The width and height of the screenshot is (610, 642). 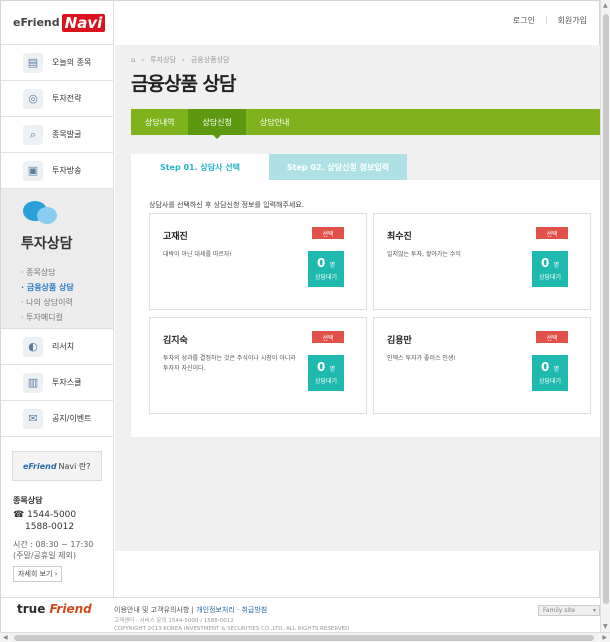 What do you see at coordinates (31, 609) in the screenshot?
I see `footer-logo-a: true` at bounding box center [31, 609].